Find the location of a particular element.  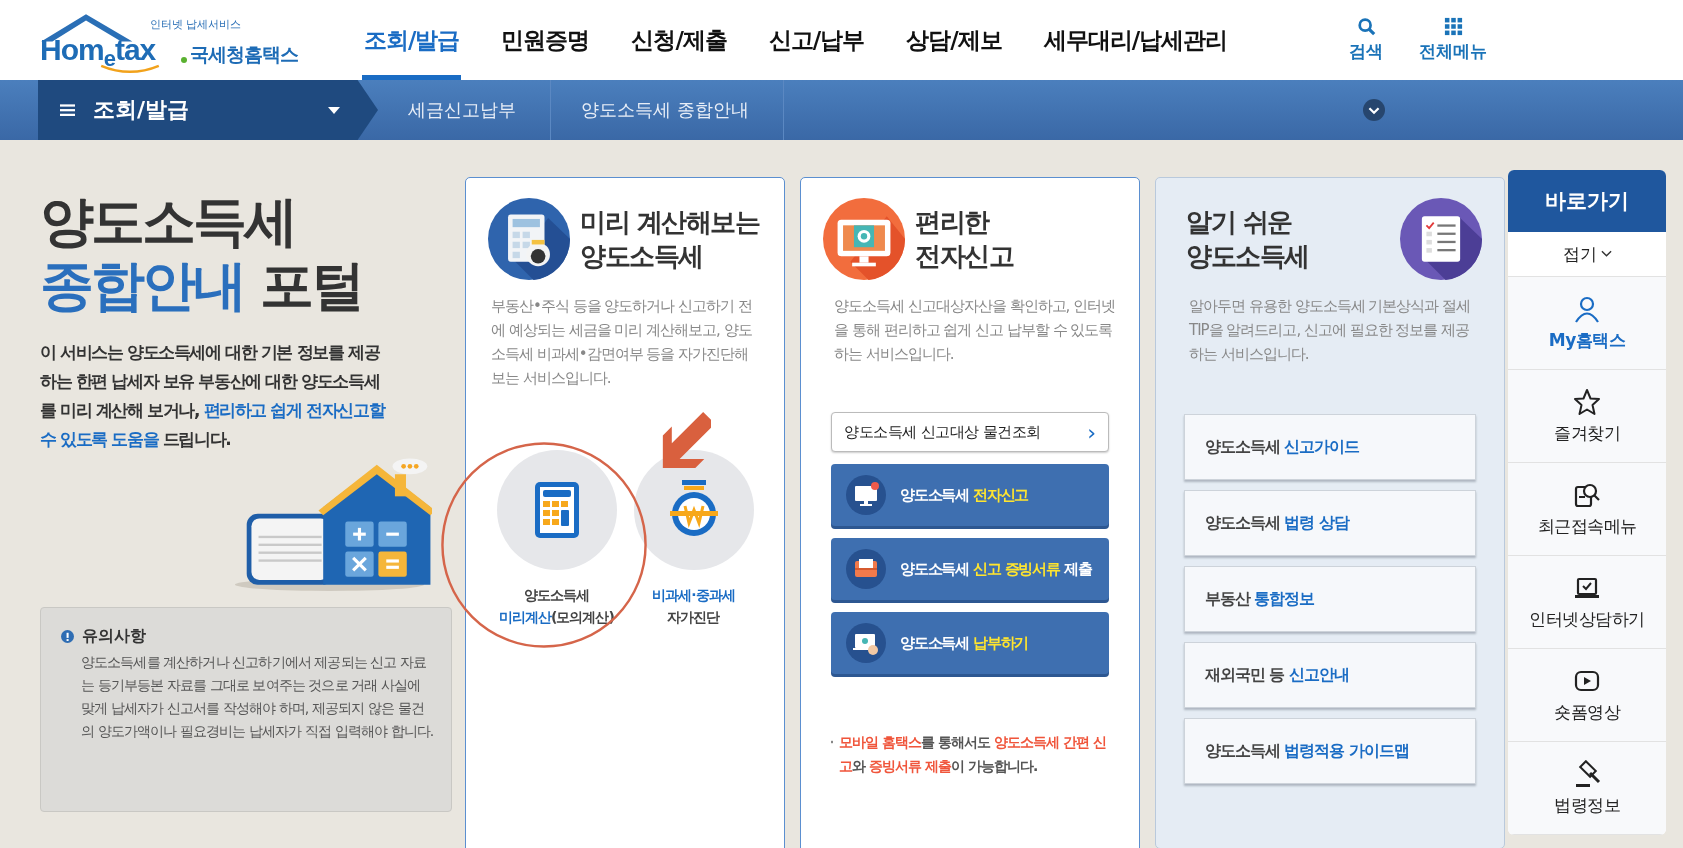

logo-wordmark: Hom$_{e}$tax is located at coordinates (98, 51).